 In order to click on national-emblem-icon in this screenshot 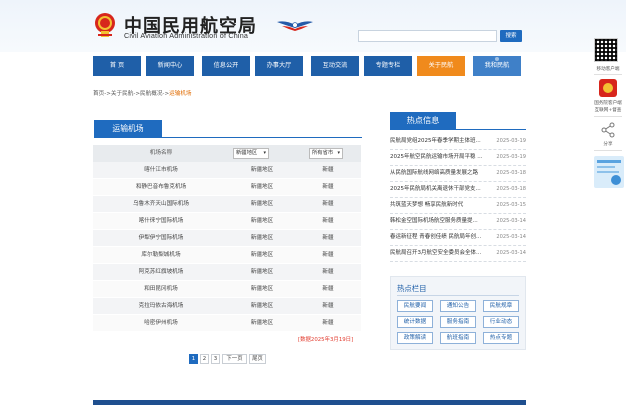, I will do `click(105, 25)`.